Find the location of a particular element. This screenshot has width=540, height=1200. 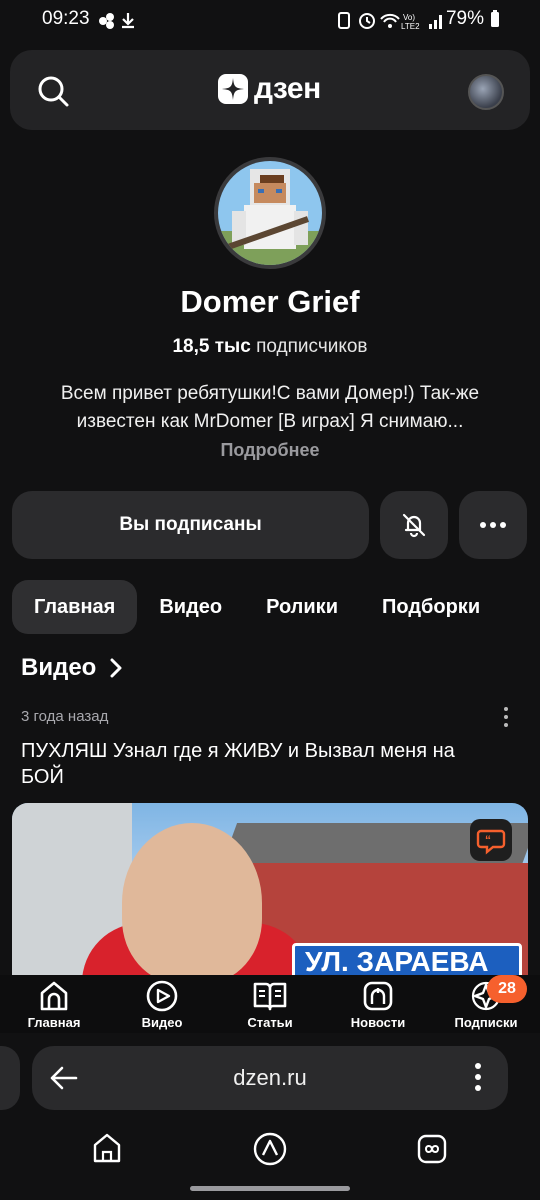

video-section-header: Видео is located at coordinates (71, 668).